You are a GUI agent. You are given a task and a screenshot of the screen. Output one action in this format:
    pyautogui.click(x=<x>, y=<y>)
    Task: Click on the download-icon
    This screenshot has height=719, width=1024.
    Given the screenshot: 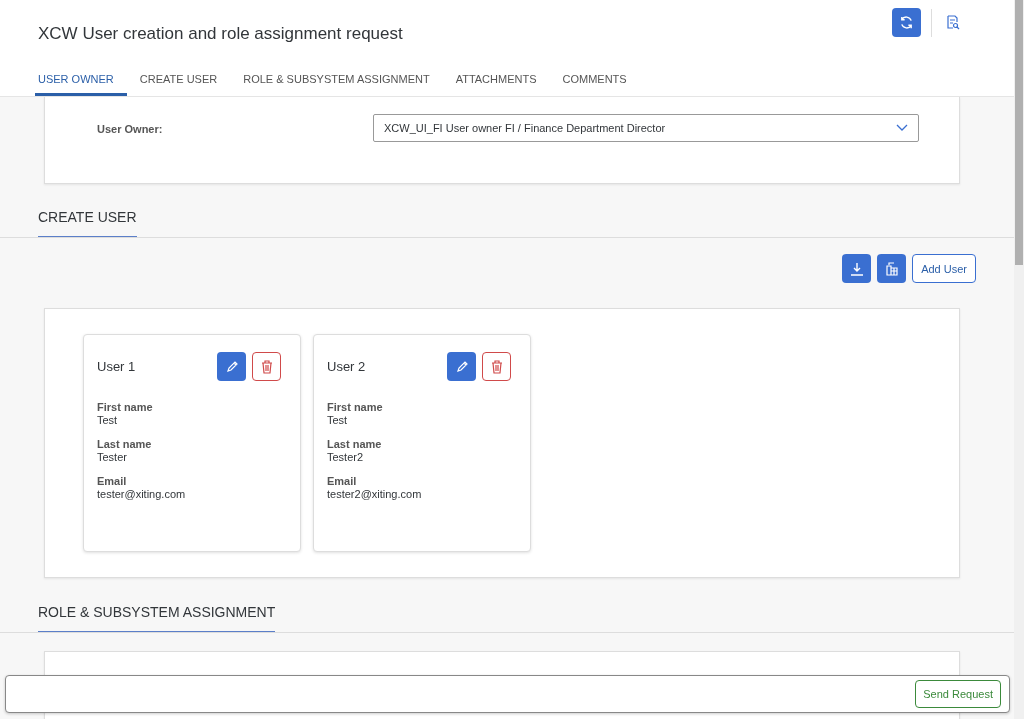 What is the action you would take?
    pyautogui.click(x=856, y=268)
    